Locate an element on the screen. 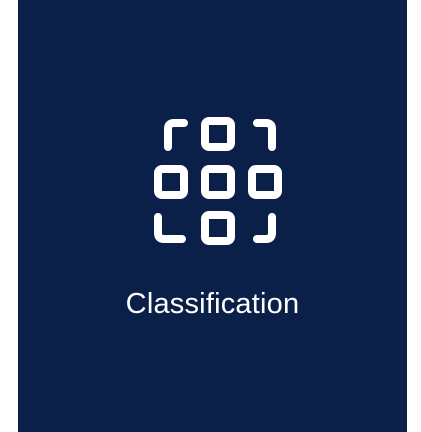  corner-bracket-top-right is located at coordinates (264, 135).